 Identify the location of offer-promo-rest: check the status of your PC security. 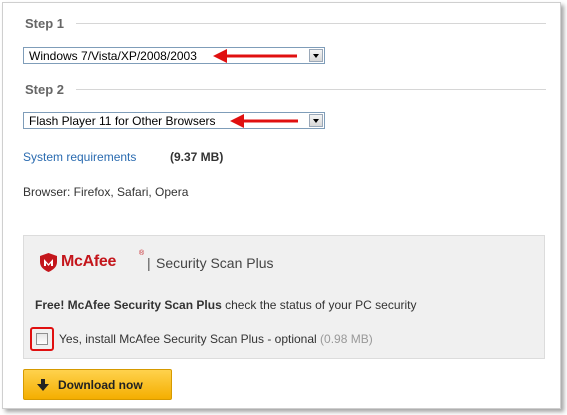
(319, 305).